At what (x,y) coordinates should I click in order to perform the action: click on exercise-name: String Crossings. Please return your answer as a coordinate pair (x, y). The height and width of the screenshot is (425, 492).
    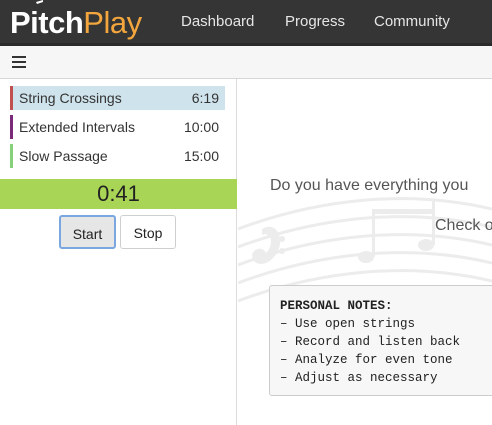
    Looking at the image, I should click on (70, 98).